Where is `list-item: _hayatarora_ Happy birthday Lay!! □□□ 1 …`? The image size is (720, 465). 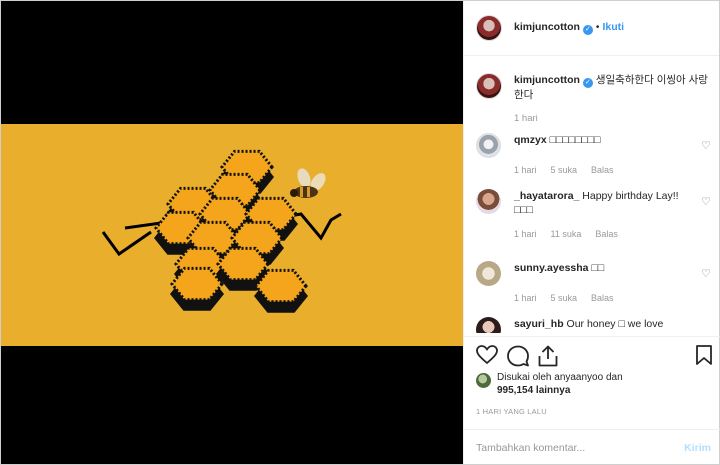 list-item: _hayatarora_ Happy birthday Lay!! □□□ 1 … is located at coordinates (594, 215).